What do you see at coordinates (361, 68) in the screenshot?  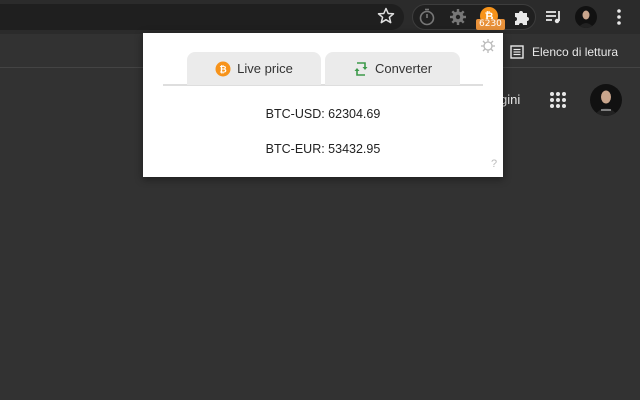 I see `convert-arrows-icon` at bounding box center [361, 68].